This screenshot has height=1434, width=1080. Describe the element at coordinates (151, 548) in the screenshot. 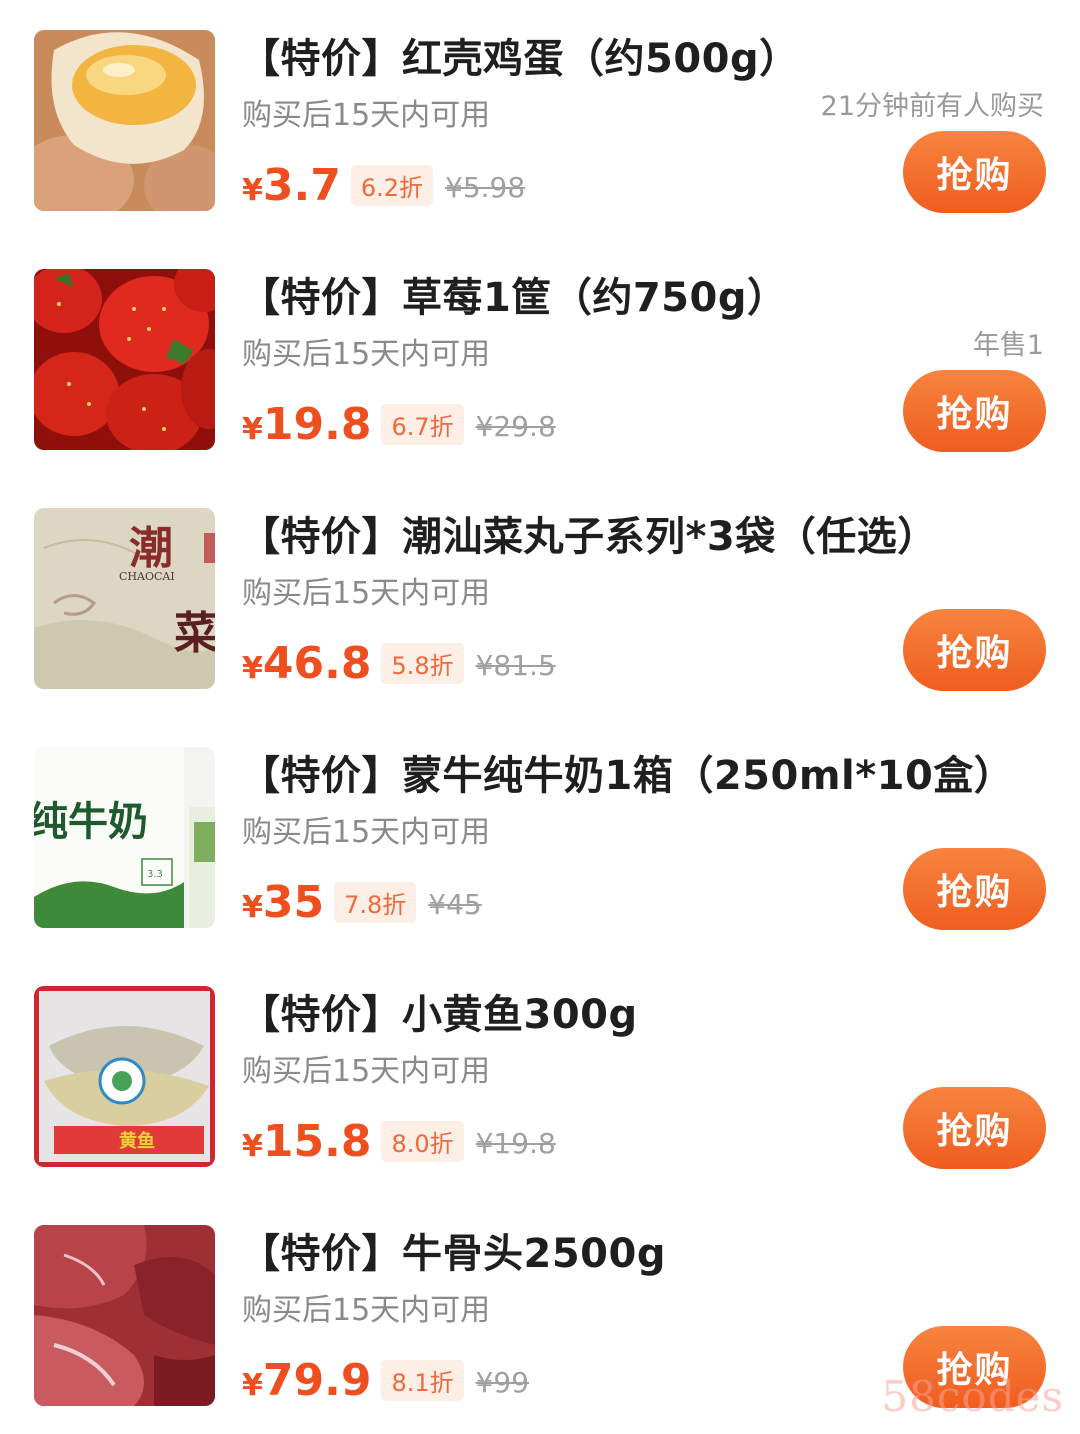

I see `package-char-chao: 潮` at that location.